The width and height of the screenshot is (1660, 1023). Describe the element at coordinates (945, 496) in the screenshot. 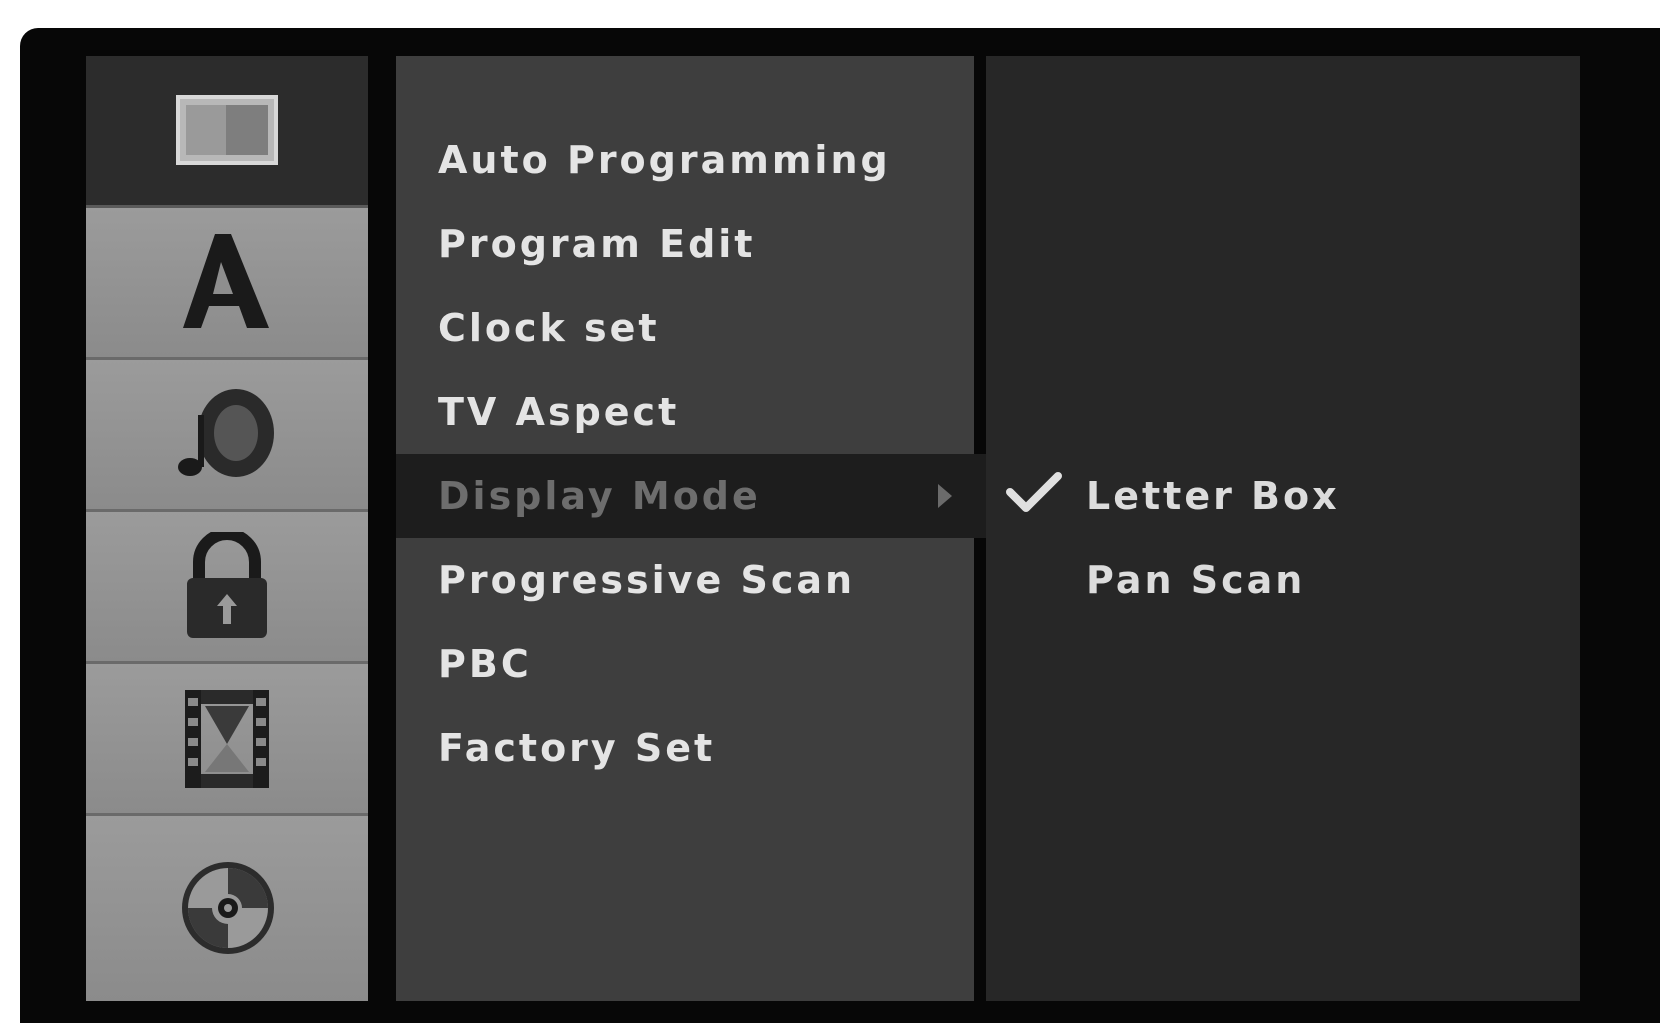

I see `chevron-right-icon` at that location.